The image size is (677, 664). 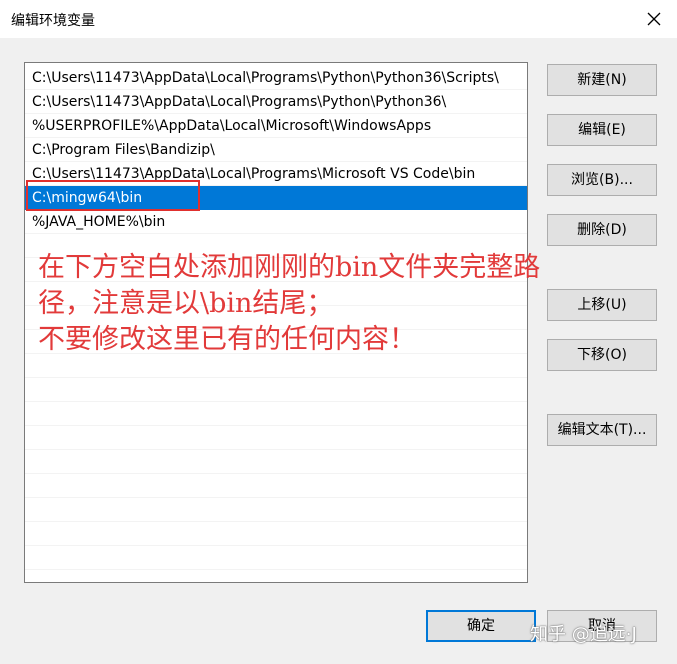 I want to click on list-item-selected: C:\mingw64\bin, so click(x=276, y=198).